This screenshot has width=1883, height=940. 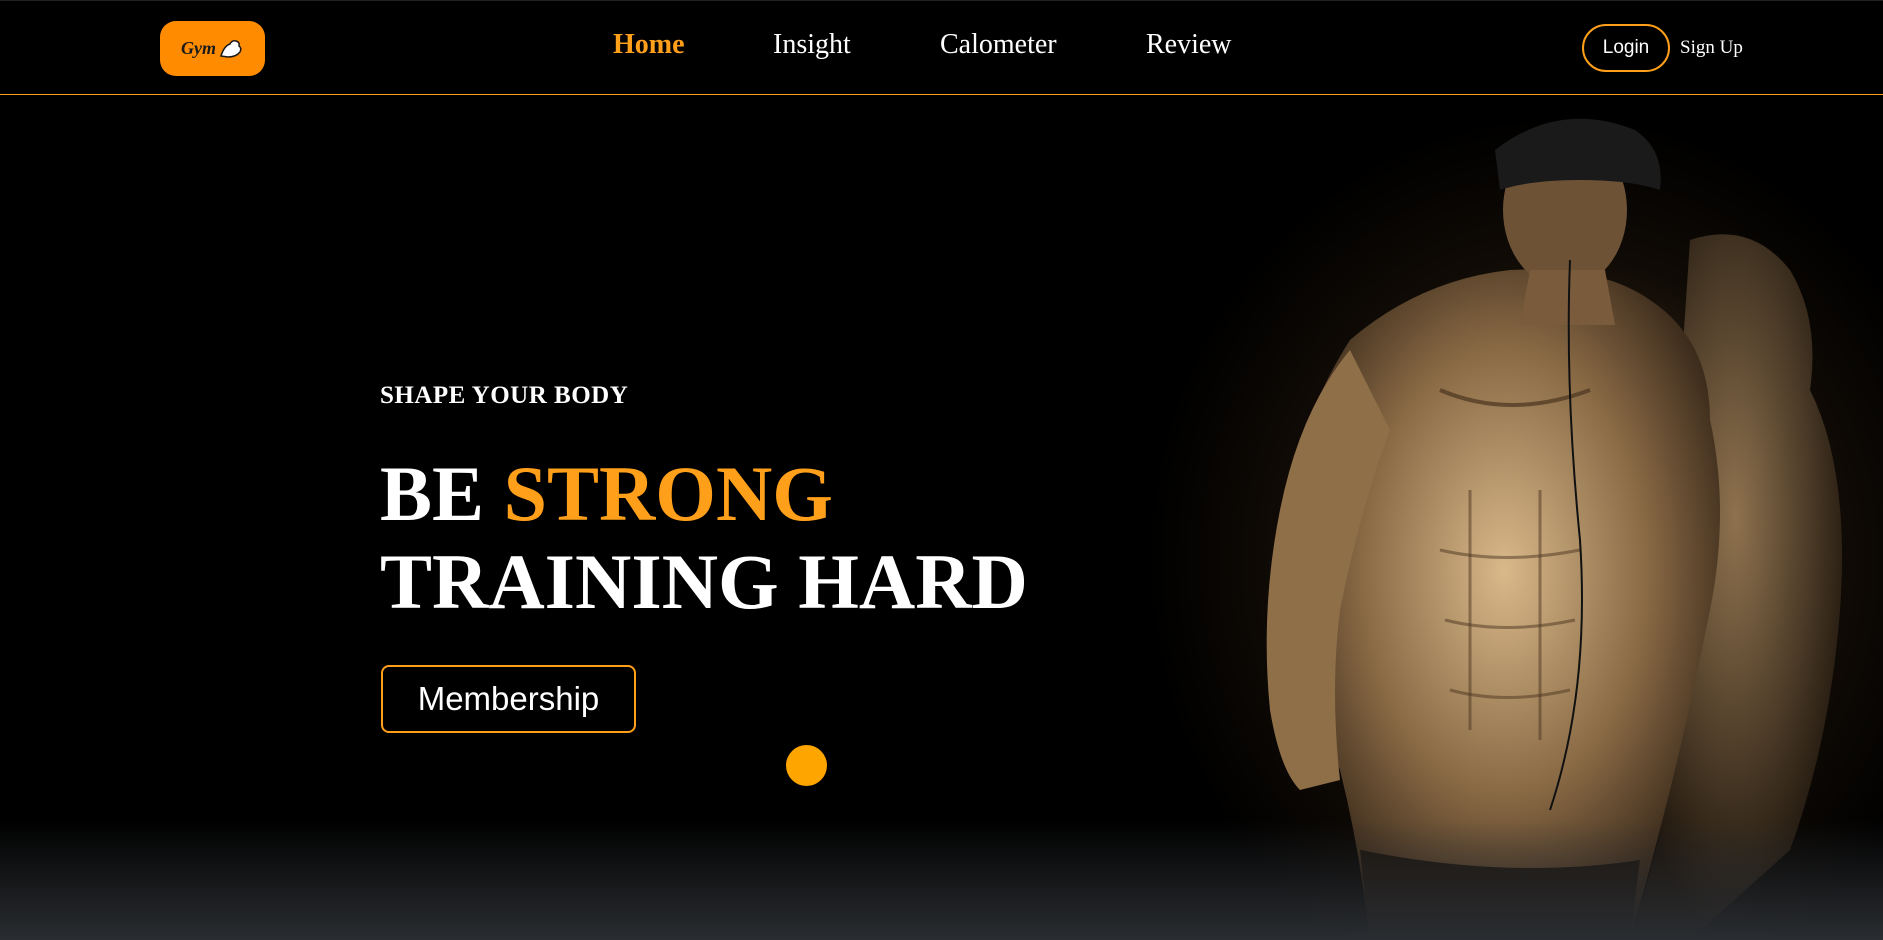 I want to click on login-button: Login, so click(x=1626, y=48).